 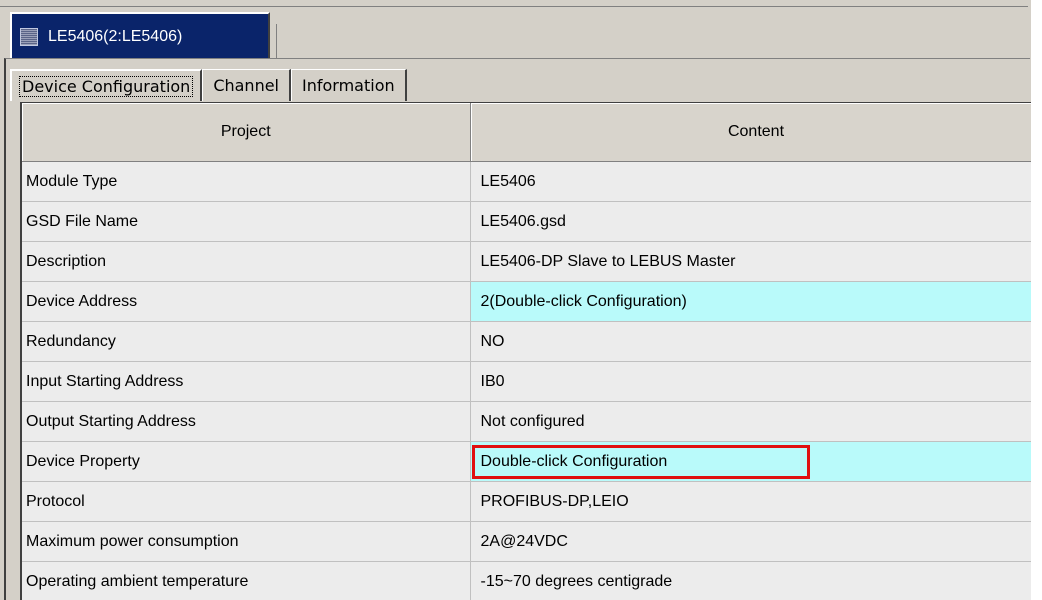 I want to click on column-header-project: Project, so click(x=246, y=132).